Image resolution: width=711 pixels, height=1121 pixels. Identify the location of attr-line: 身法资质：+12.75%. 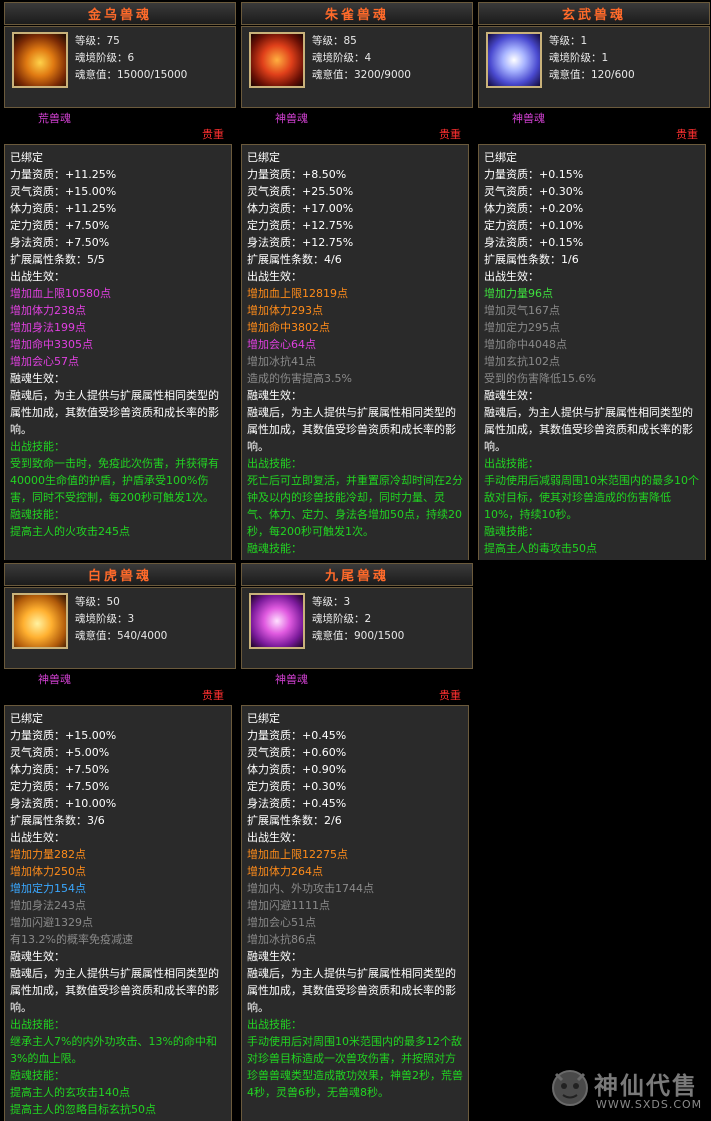
(300, 242).